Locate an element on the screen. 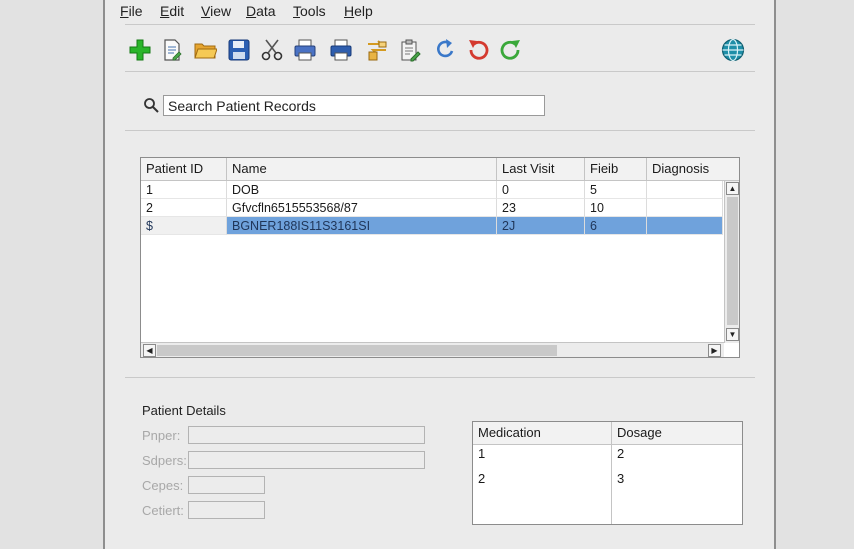  save-button is located at coordinates (239, 50).